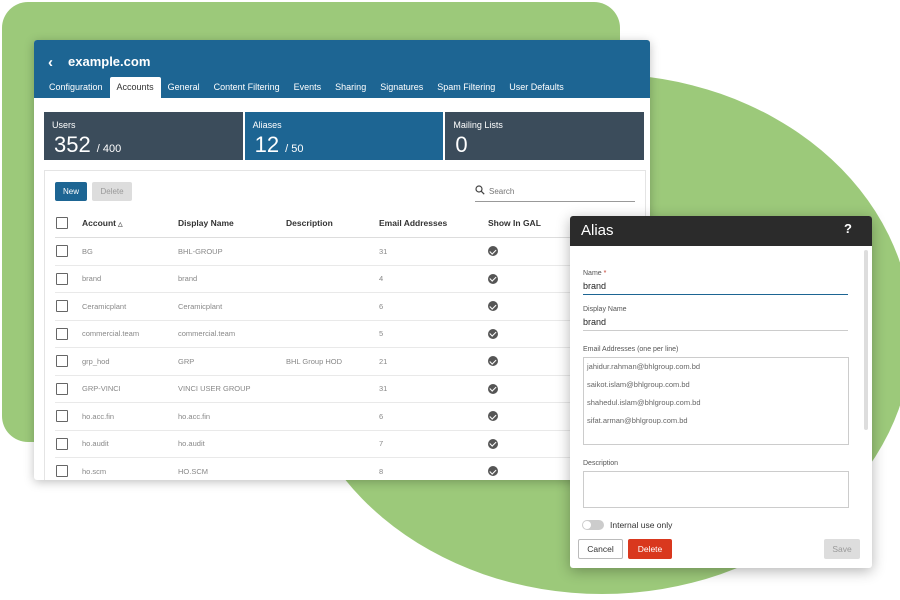  Describe the element at coordinates (432, 251) in the screenshot. I see `email-count-cell: 31` at that location.